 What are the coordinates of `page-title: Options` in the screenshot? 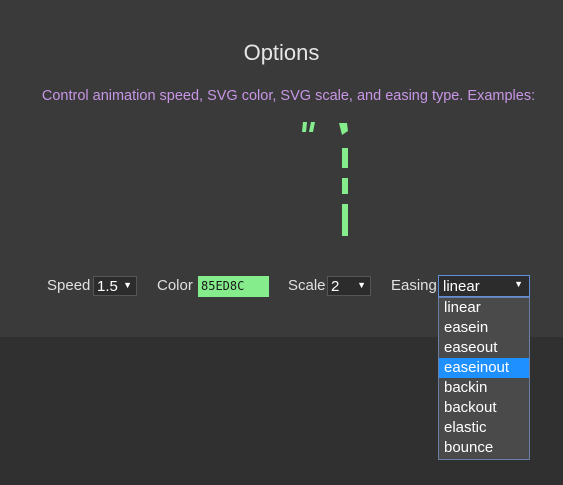 It's located at (281, 52).